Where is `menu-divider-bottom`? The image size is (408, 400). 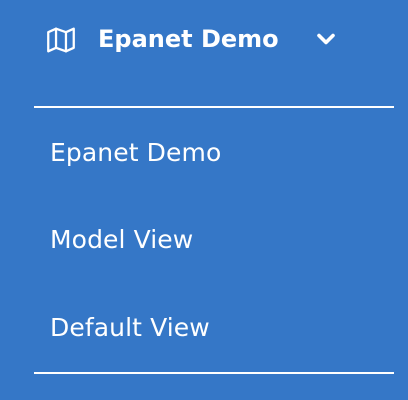 menu-divider-bottom is located at coordinates (214, 373).